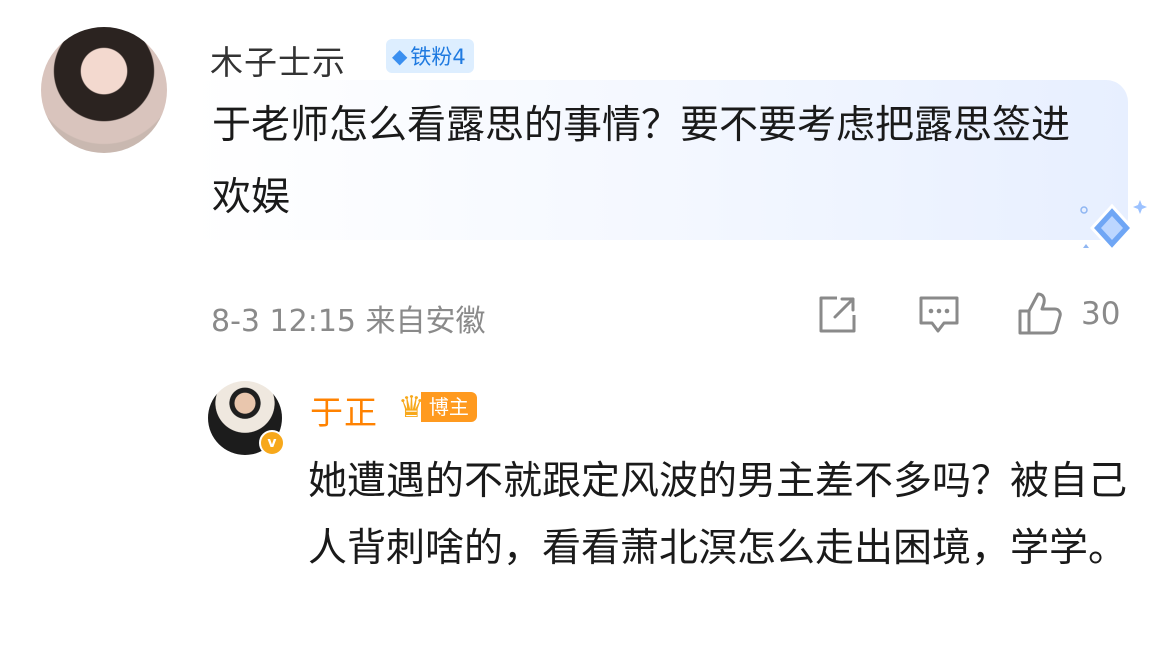 The height and width of the screenshot is (664, 1170). I want to click on comment-location: 来自安徽, so click(425, 321).